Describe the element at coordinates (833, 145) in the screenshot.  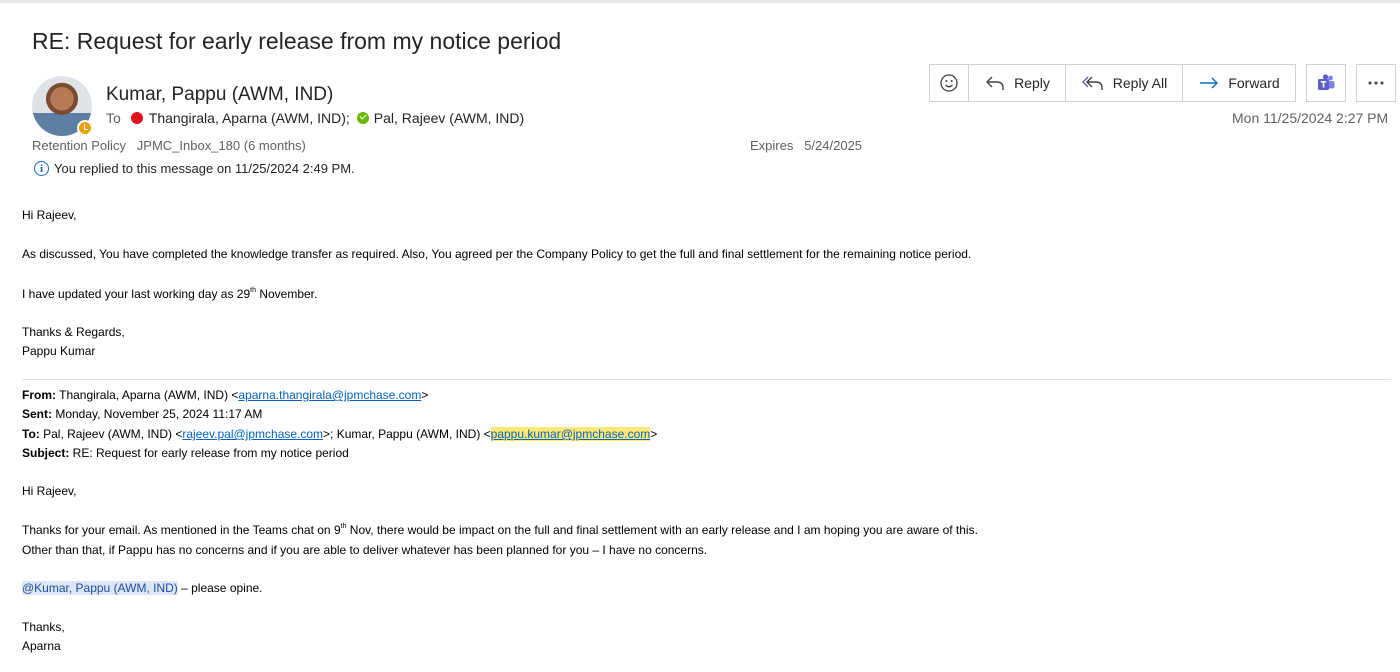
I see `expires-value: 5/24/2025` at that location.